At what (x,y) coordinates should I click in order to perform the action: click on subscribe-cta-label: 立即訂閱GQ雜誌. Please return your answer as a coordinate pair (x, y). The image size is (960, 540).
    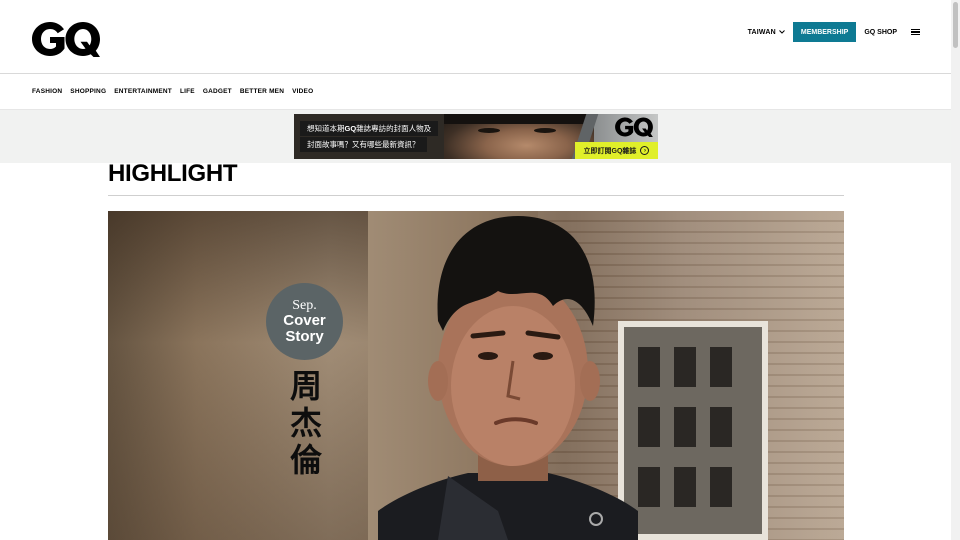
    Looking at the image, I should click on (610, 151).